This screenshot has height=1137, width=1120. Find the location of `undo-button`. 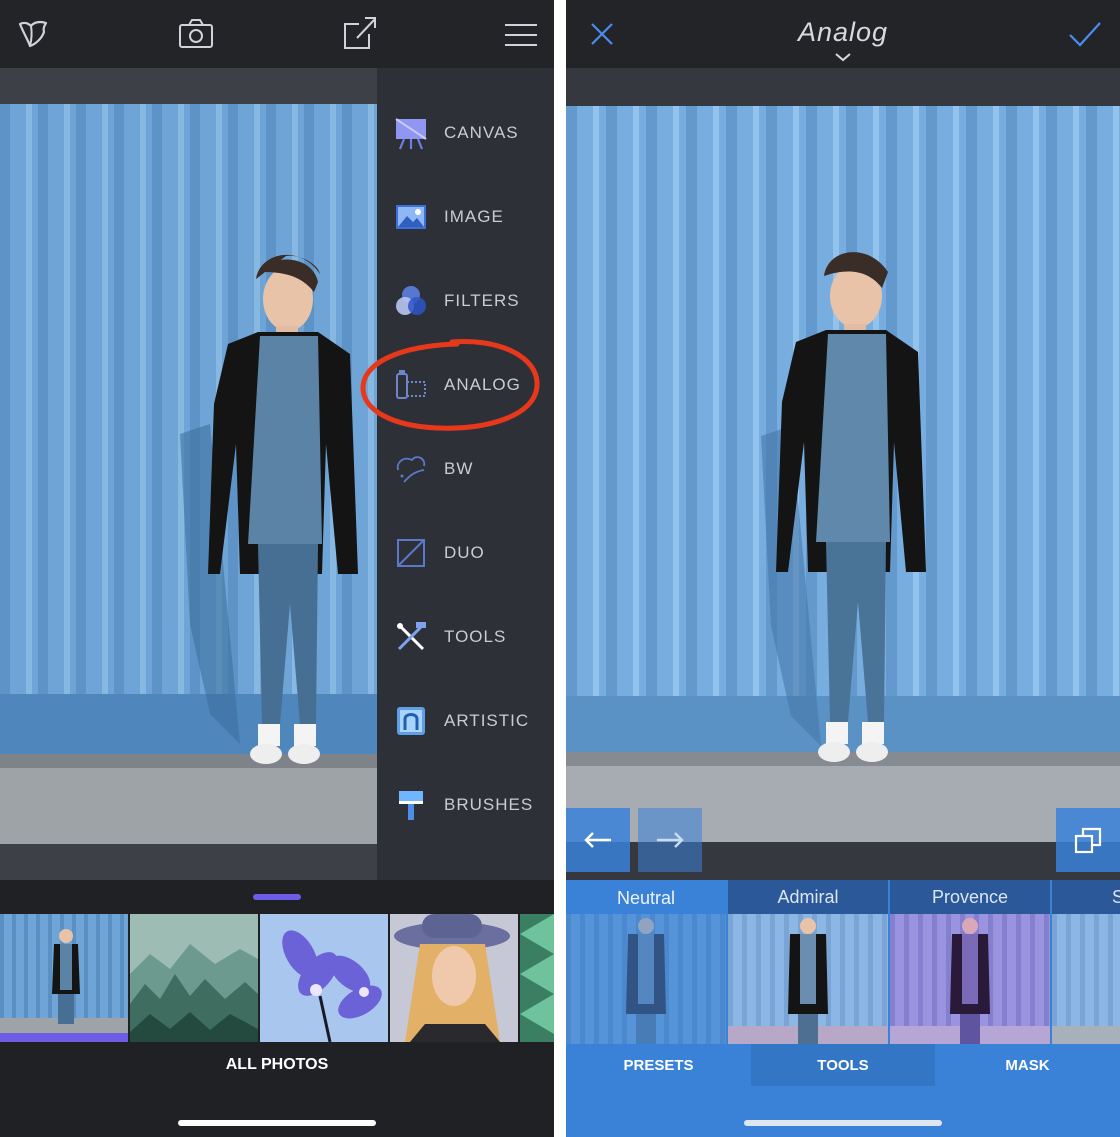

undo-button is located at coordinates (598, 840).